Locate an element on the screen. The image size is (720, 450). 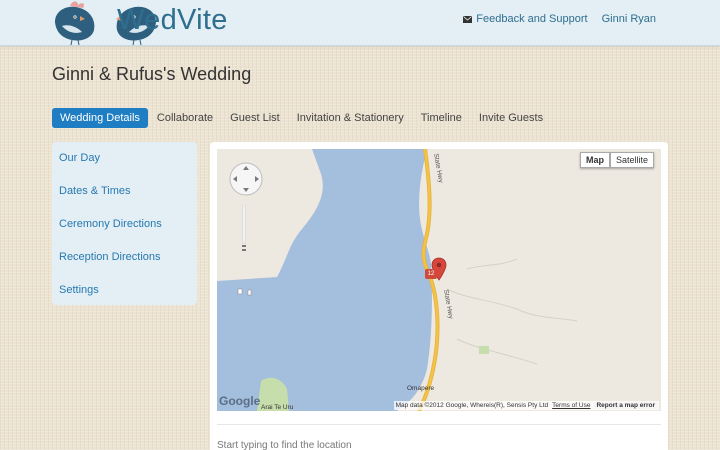
report-map-error-button: Report a map error is located at coordinates (625, 405).